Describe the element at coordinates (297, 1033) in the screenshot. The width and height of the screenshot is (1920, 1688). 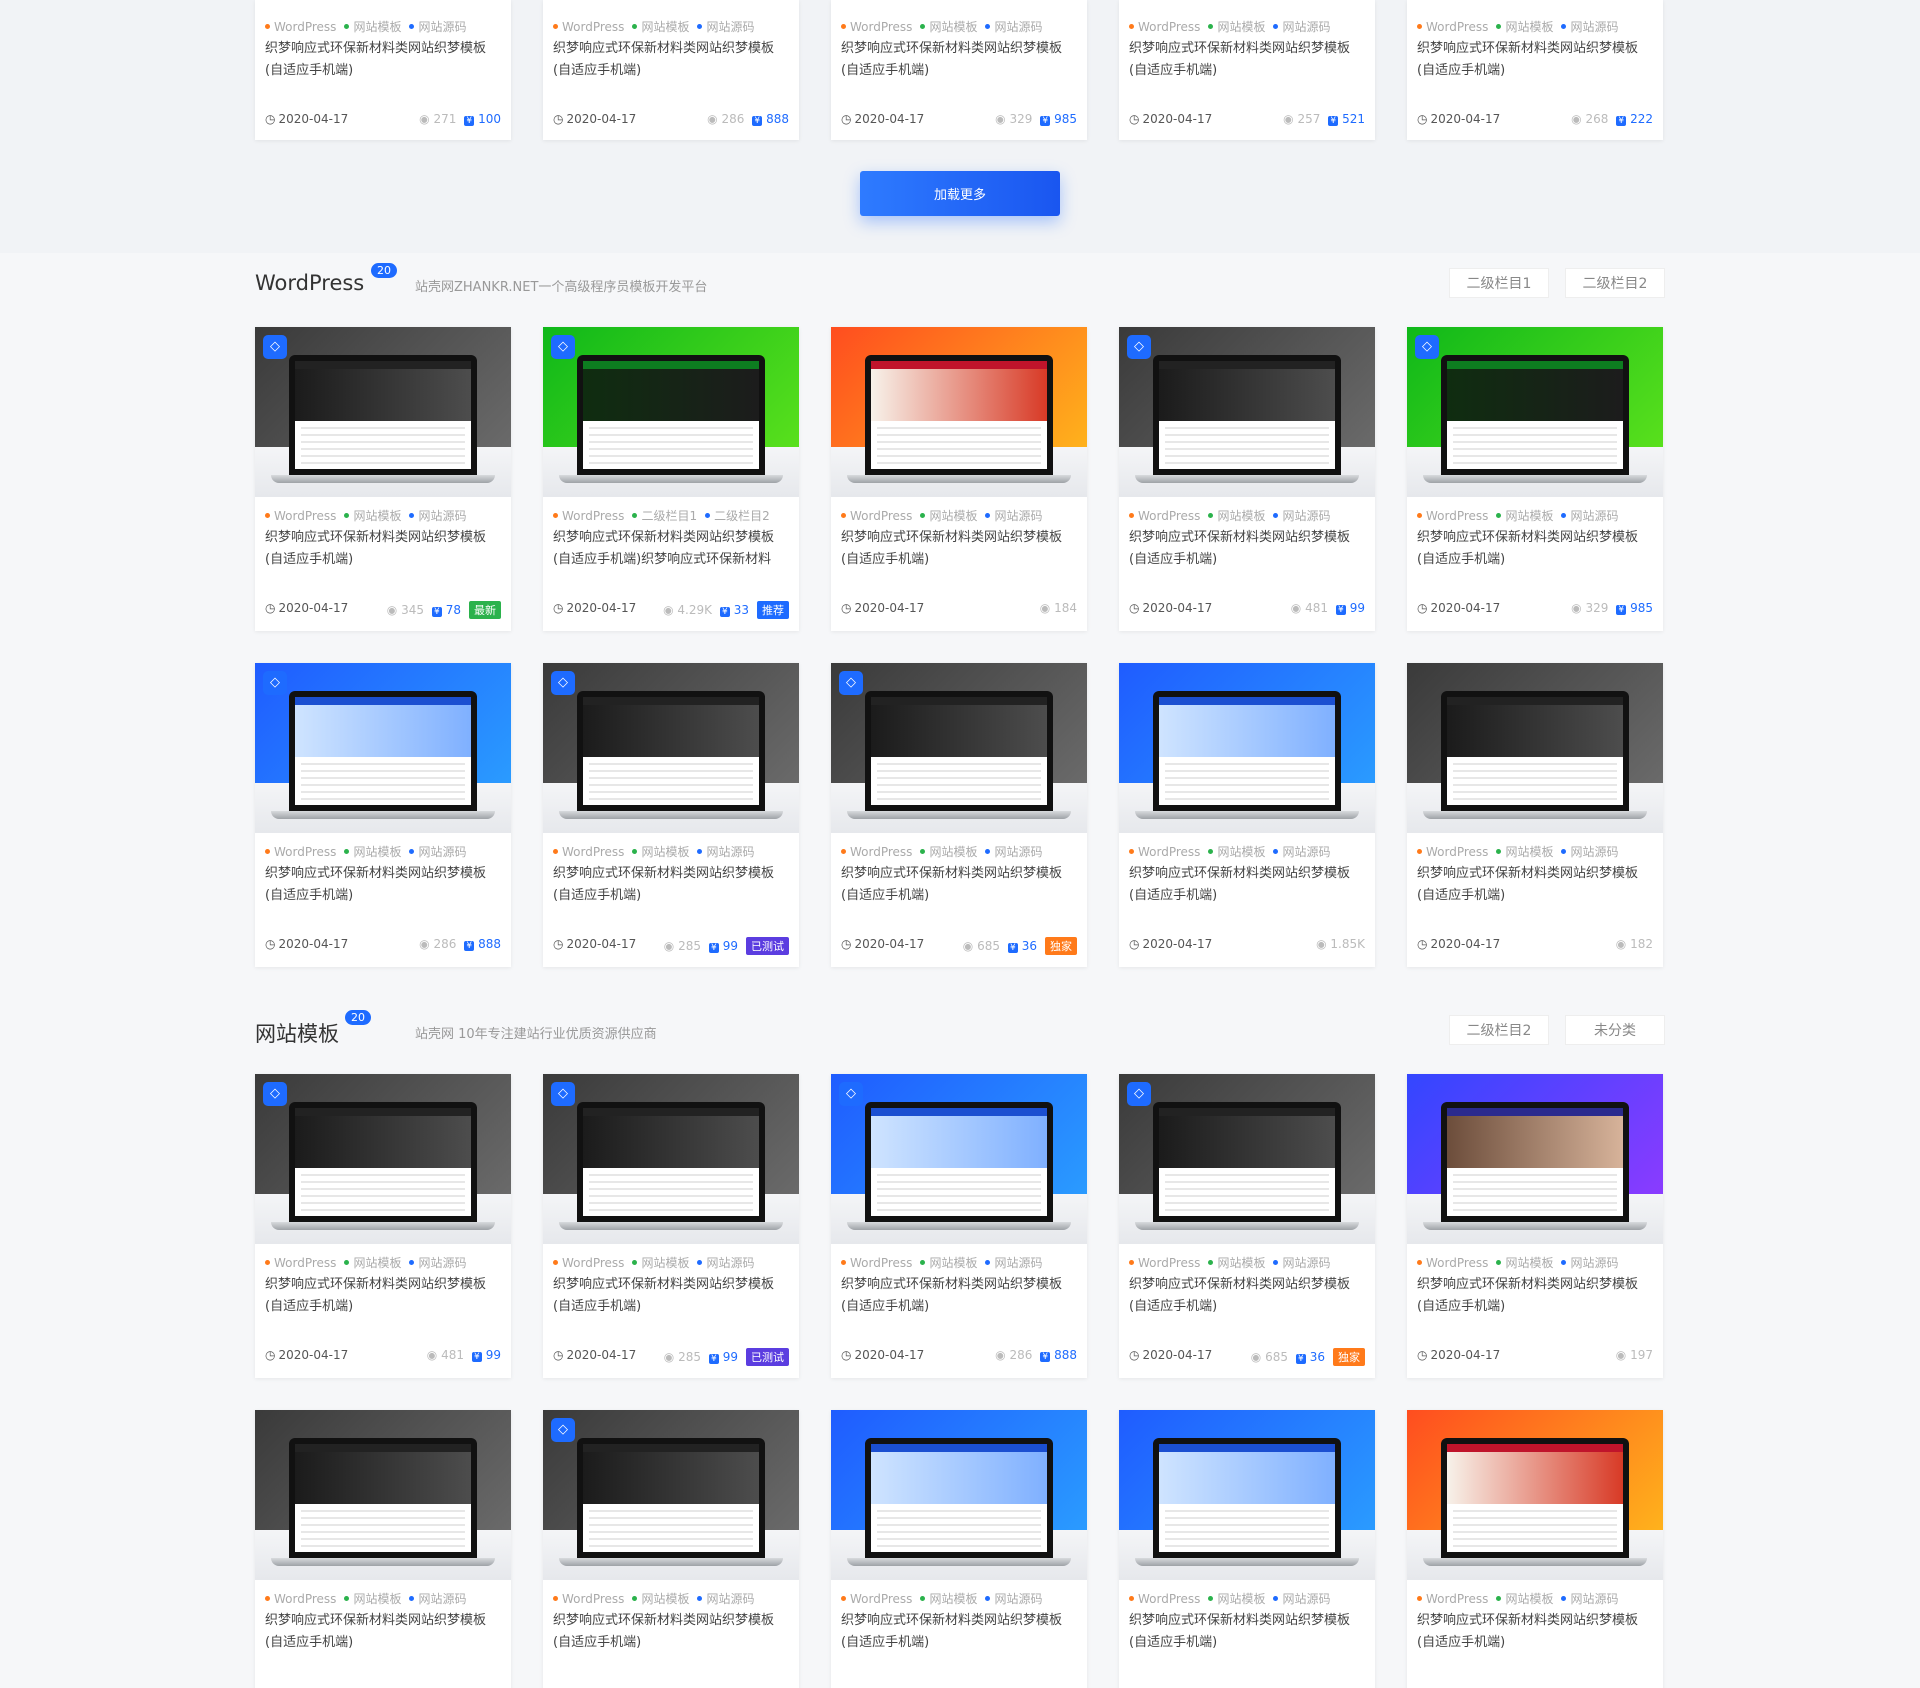
I see `section-title: 网站模板` at that location.